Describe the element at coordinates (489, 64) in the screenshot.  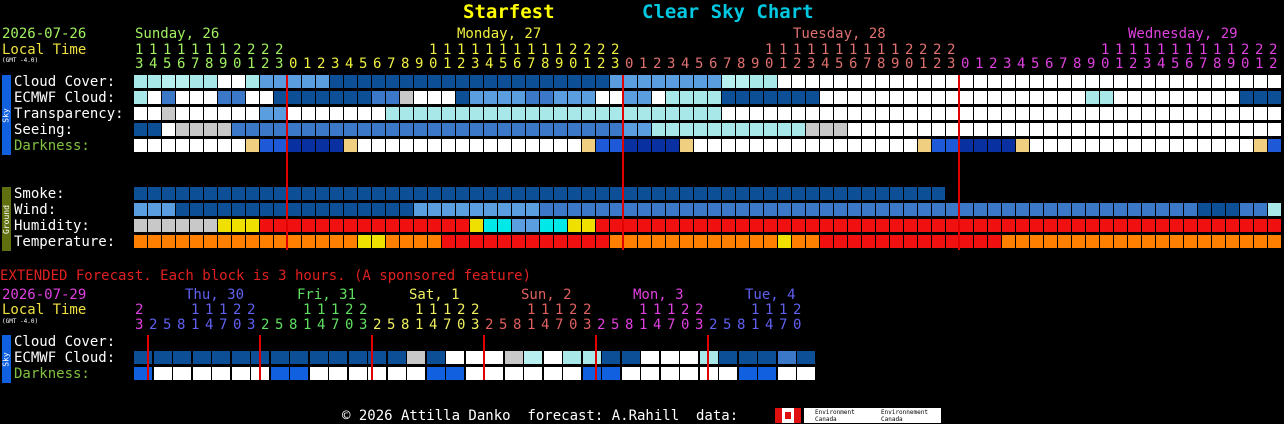
I see `hour-ones-digit: 4` at that location.